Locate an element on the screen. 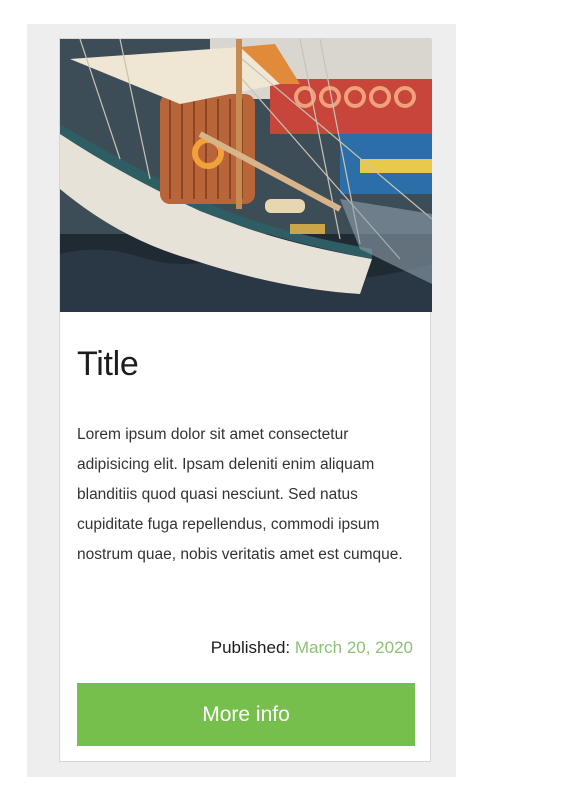 The width and height of the screenshot is (579, 801). more-info-button: More info is located at coordinates (246, 714).